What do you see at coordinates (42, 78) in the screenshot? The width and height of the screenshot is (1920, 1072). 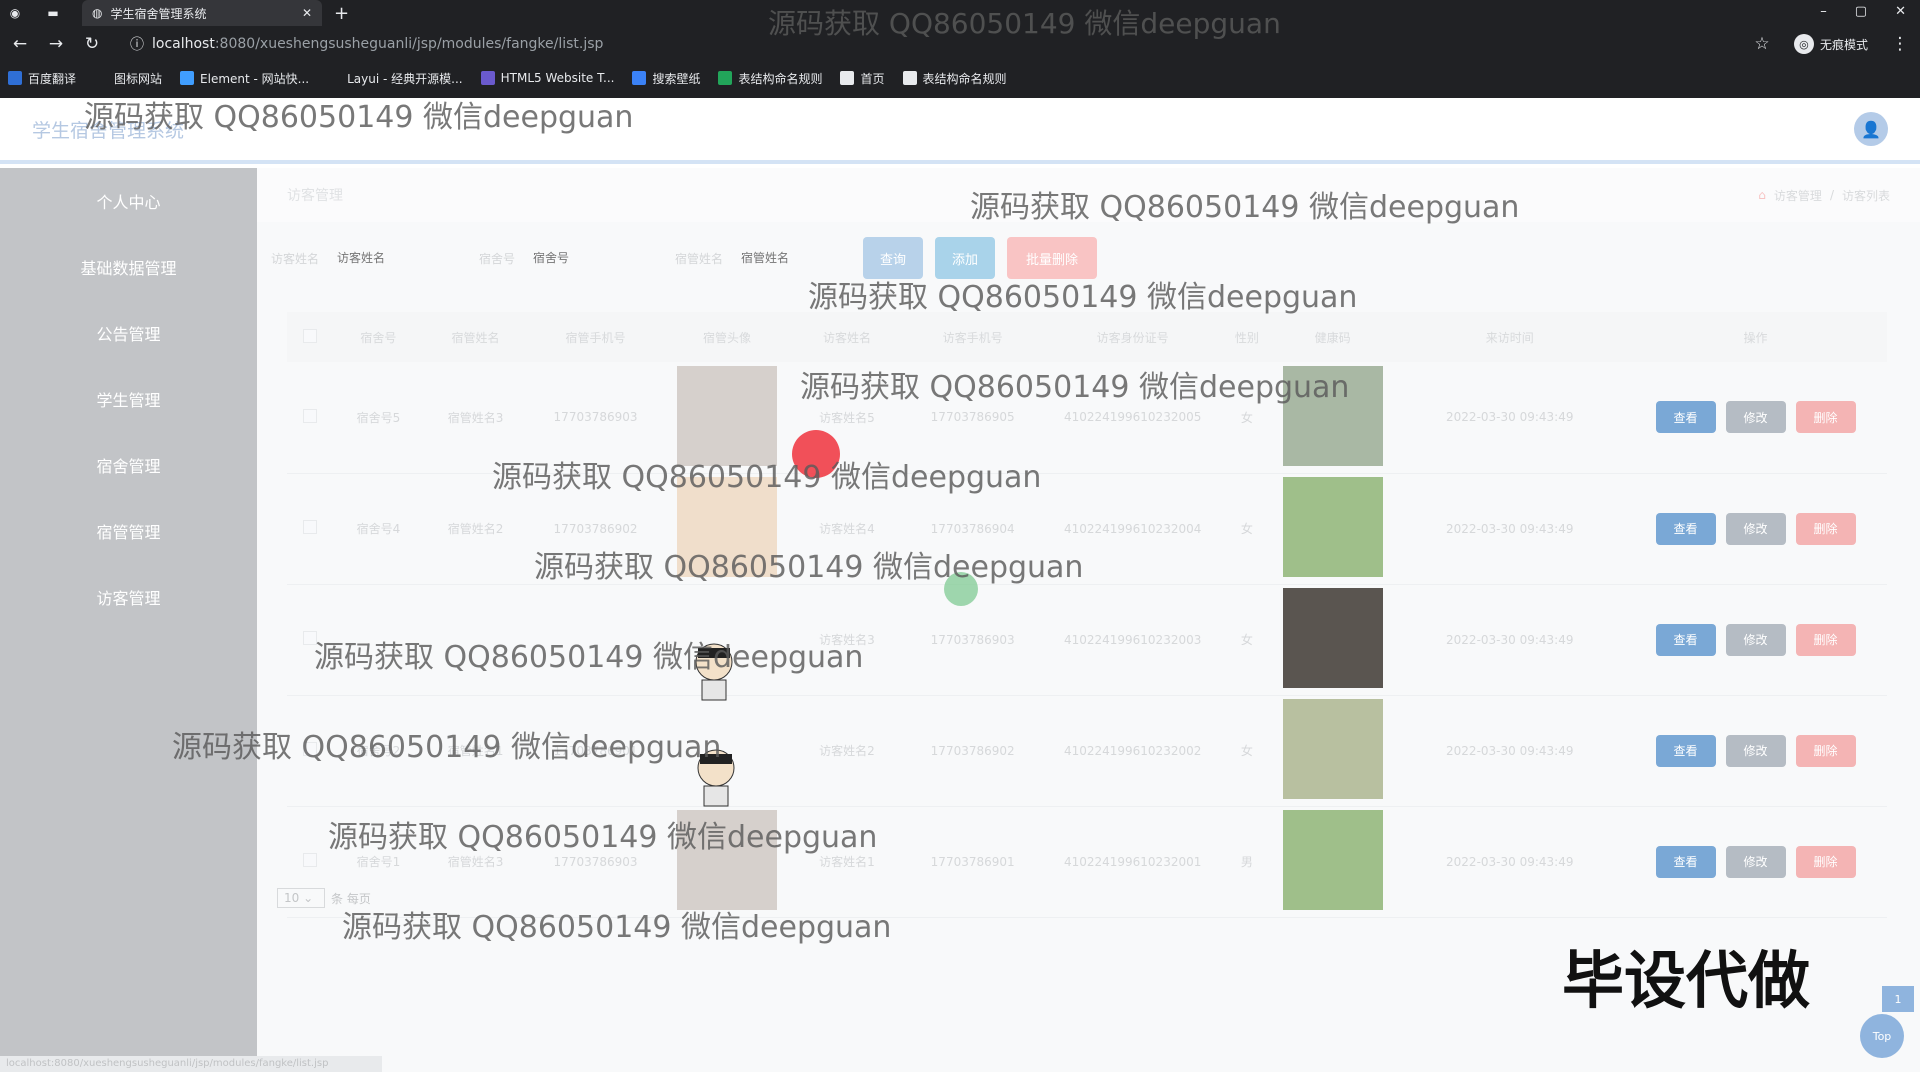 I see `bookmark-item: 百度翻译` at bounding box center [42, 78].